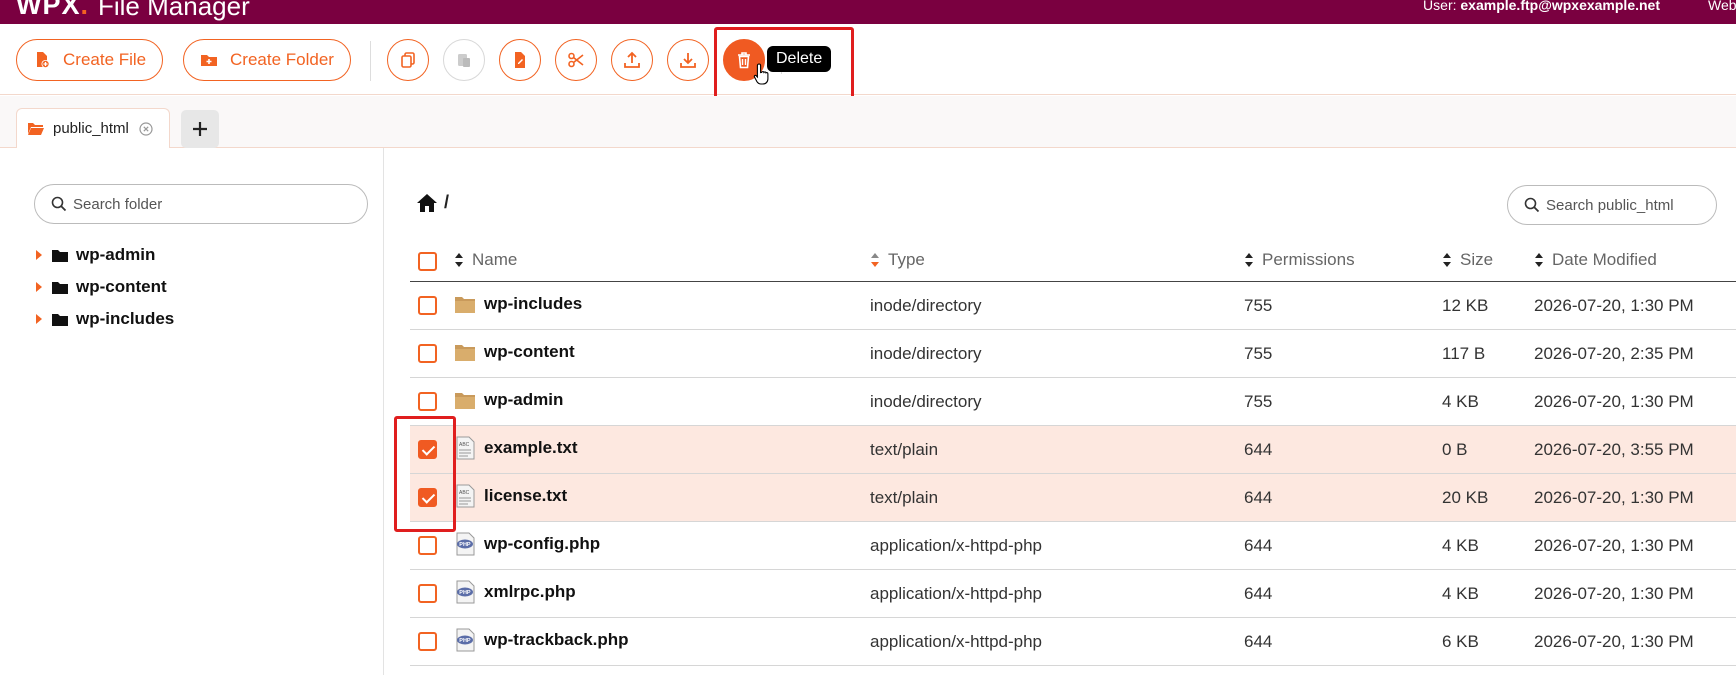  I want to click on website-link: Website, so click(1722, 6).